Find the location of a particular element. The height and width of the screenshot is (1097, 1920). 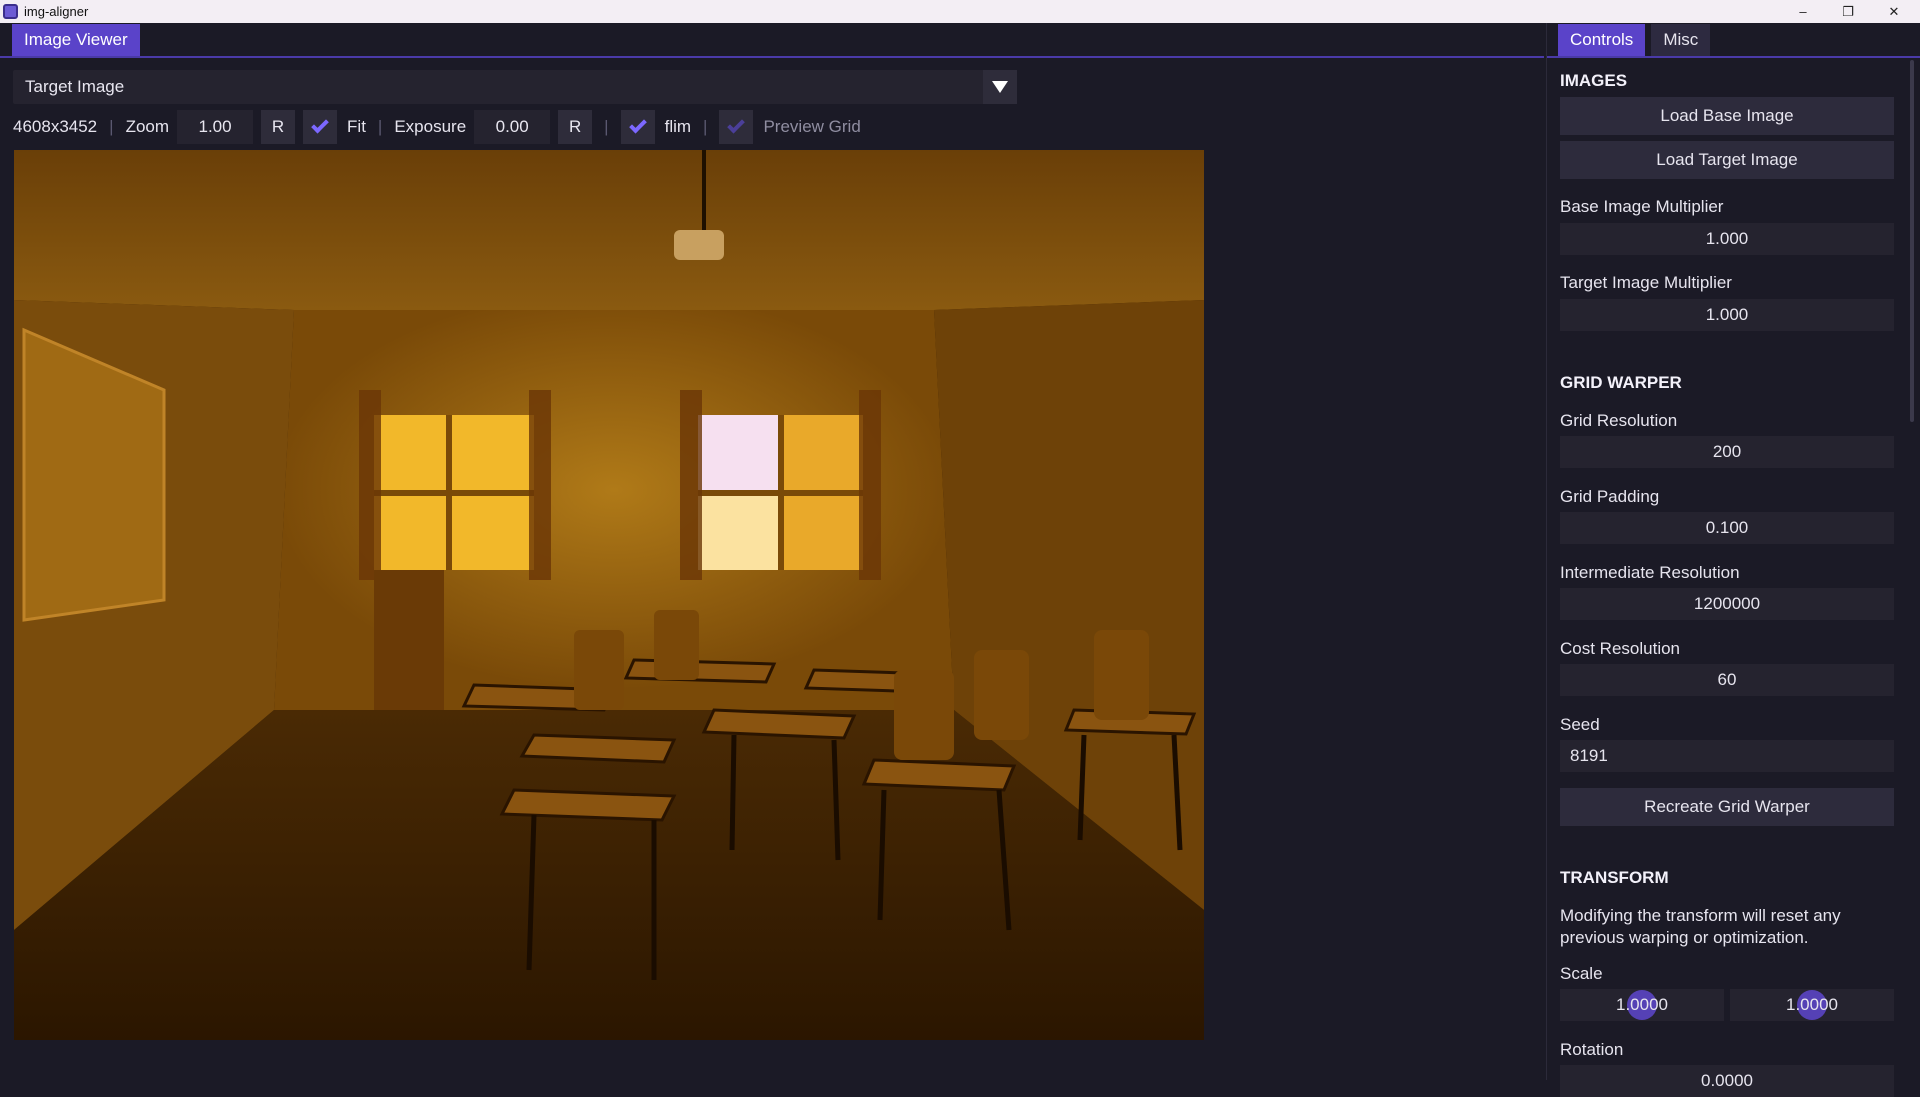

exposure-label: Exposure is located at coordinates (430, 126).